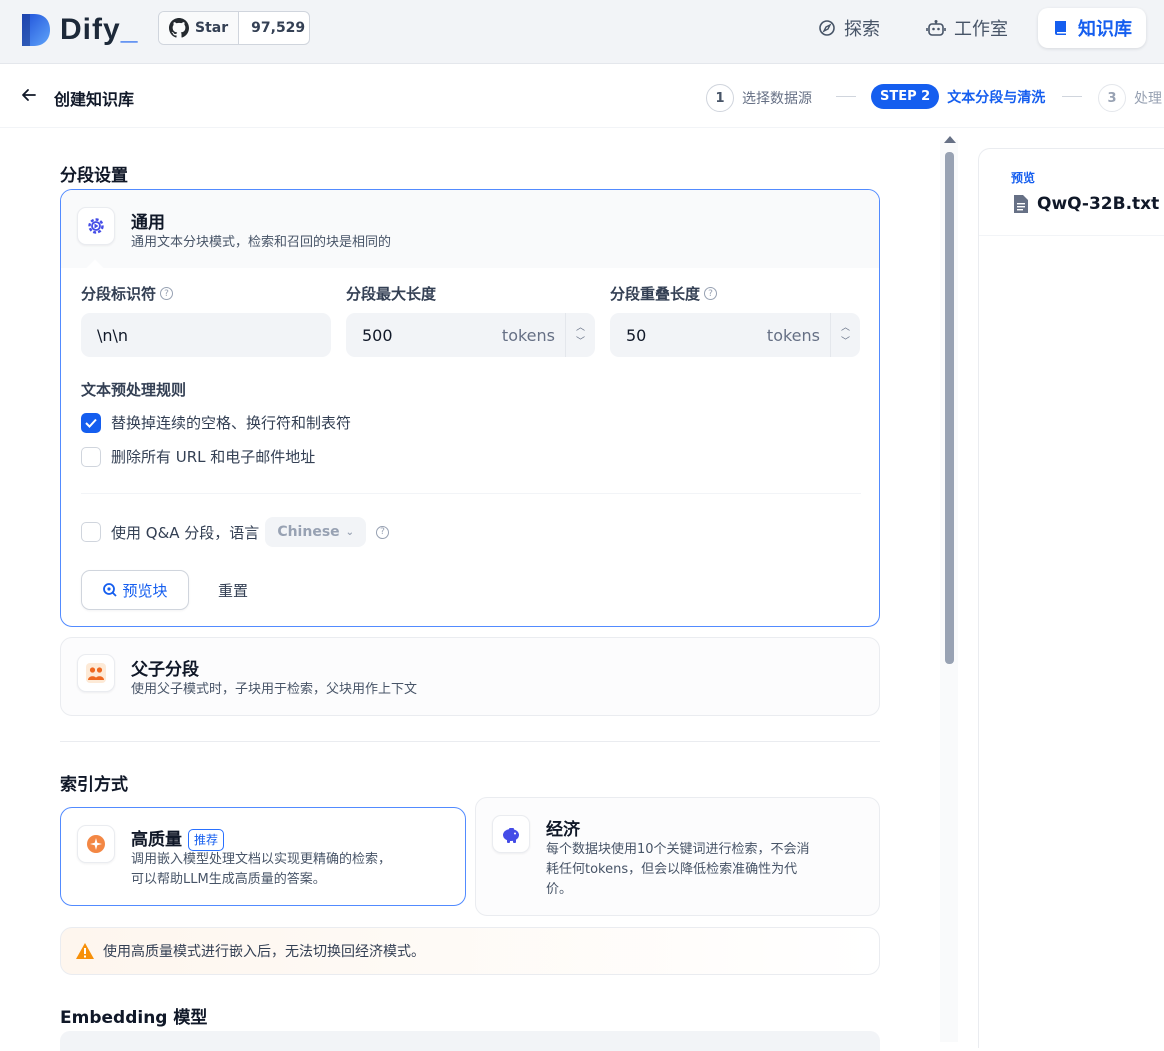 The width and height of the screenshot is (1164, 1051). What do you see at coordinates (91, 422) in the screenshot?
I see `checkbox-checked` at bounding box center [91, 422].